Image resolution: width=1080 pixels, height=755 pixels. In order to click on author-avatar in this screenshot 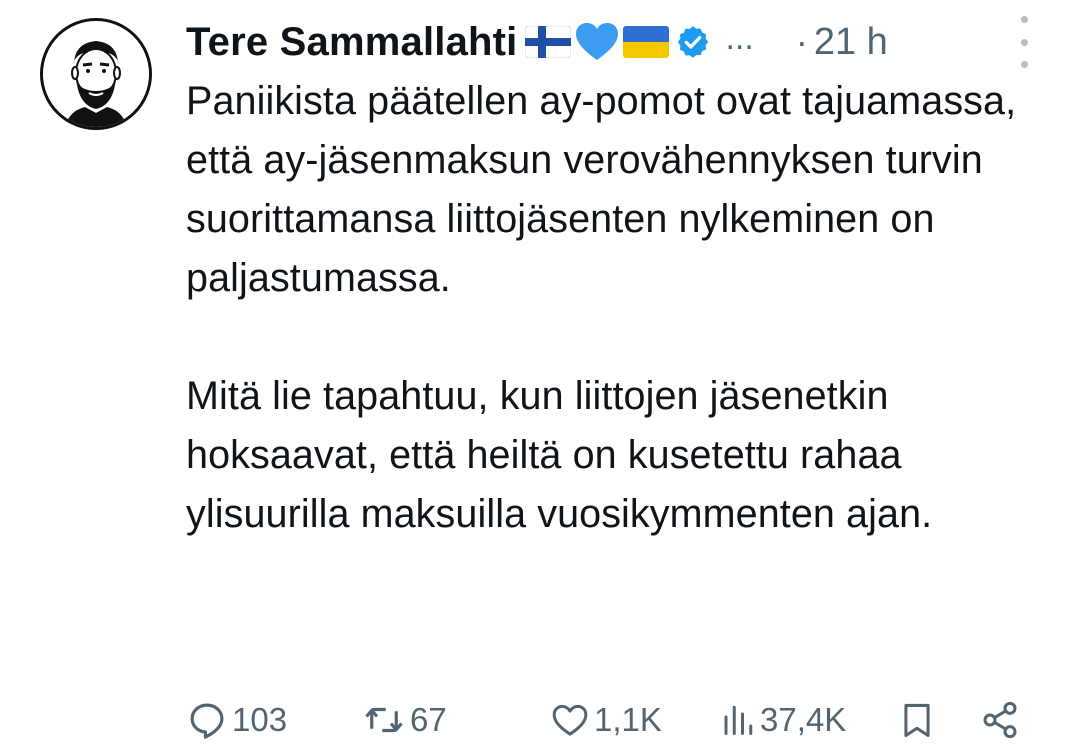, I will do `click(96, 74)`.